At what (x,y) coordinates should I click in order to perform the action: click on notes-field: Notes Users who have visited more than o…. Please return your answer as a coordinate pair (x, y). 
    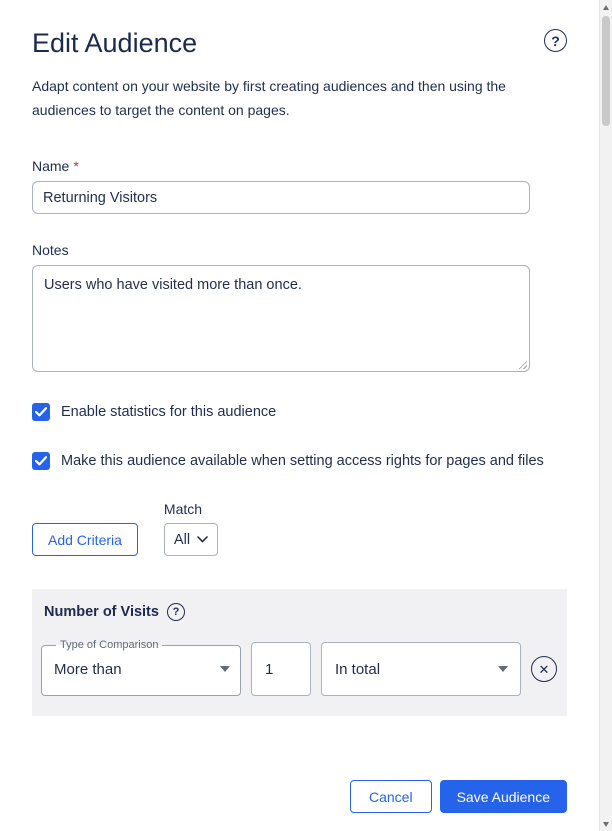
    Looking at the image, I should click on (299, 307).